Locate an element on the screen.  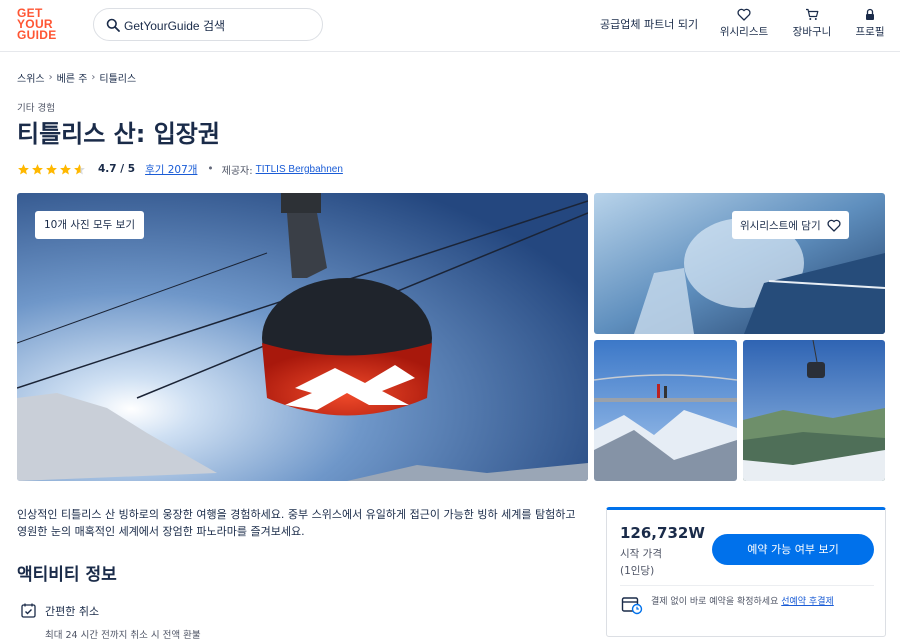
cart-label: 장바구니 is located at coordinates (812, 32).